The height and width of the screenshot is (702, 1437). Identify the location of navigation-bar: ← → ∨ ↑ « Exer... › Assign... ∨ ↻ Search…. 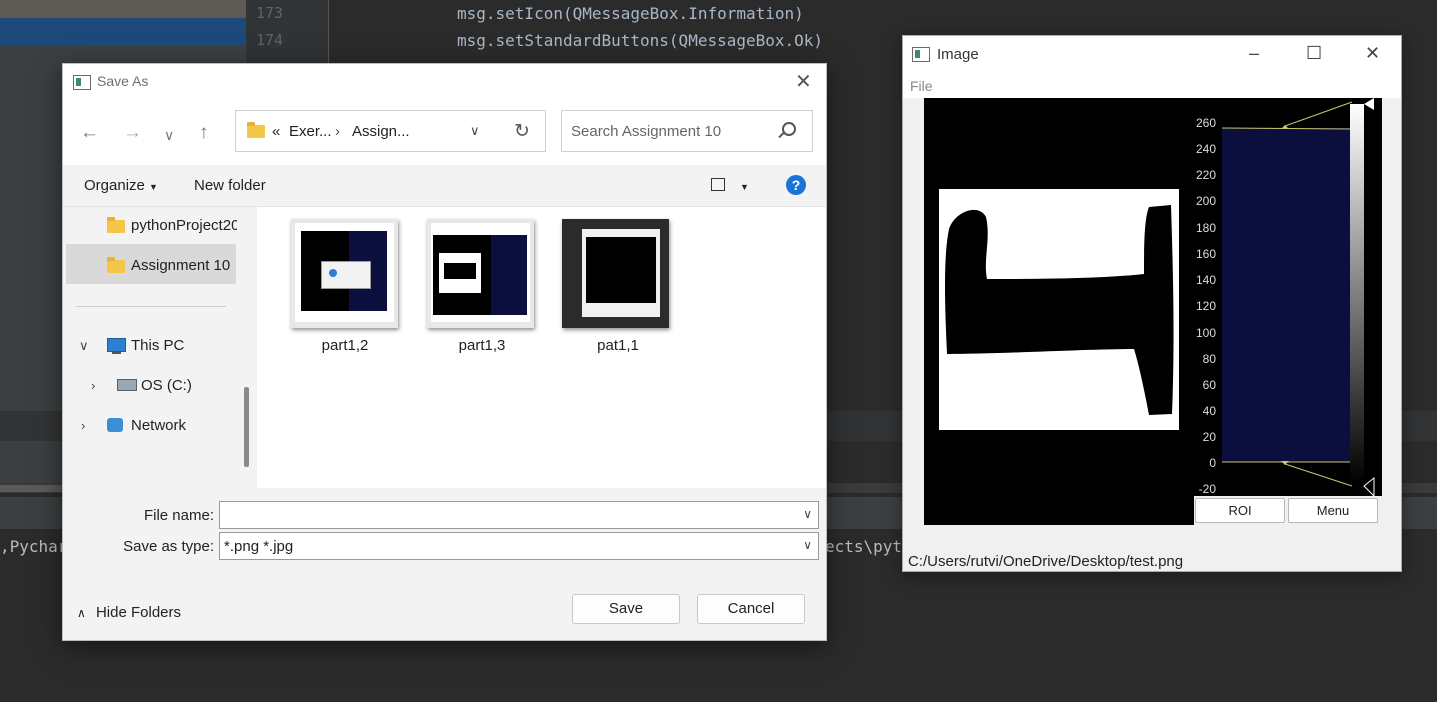
(444, 132).